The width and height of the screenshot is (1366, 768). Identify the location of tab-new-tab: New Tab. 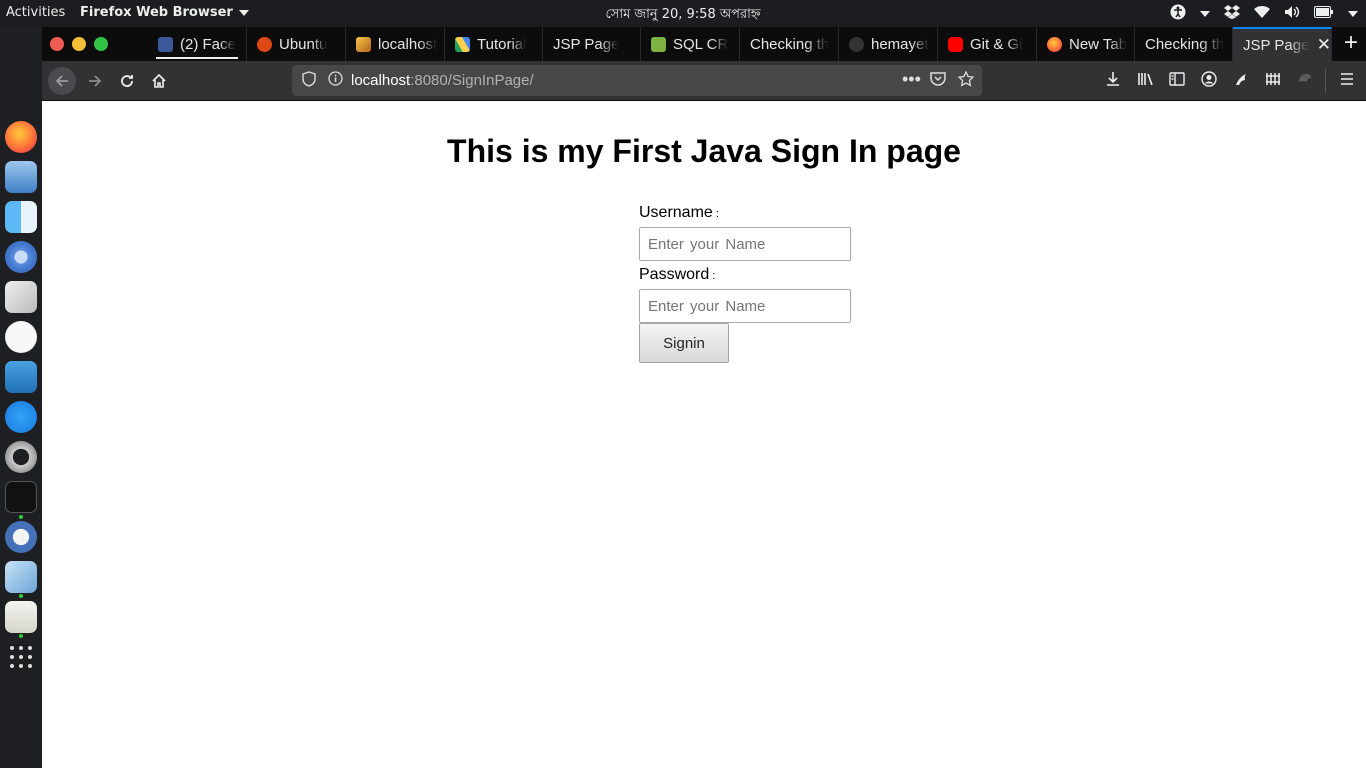
(1086, 44).